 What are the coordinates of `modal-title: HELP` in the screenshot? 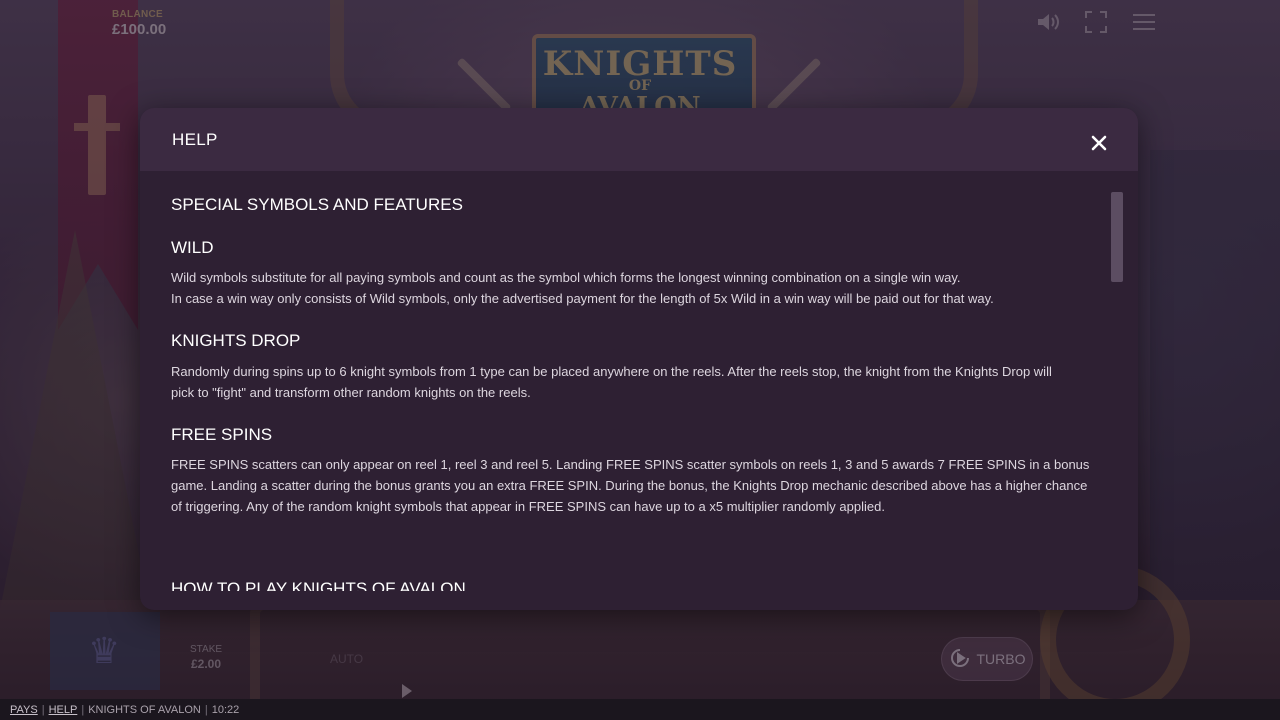 It's located at (195, 139).